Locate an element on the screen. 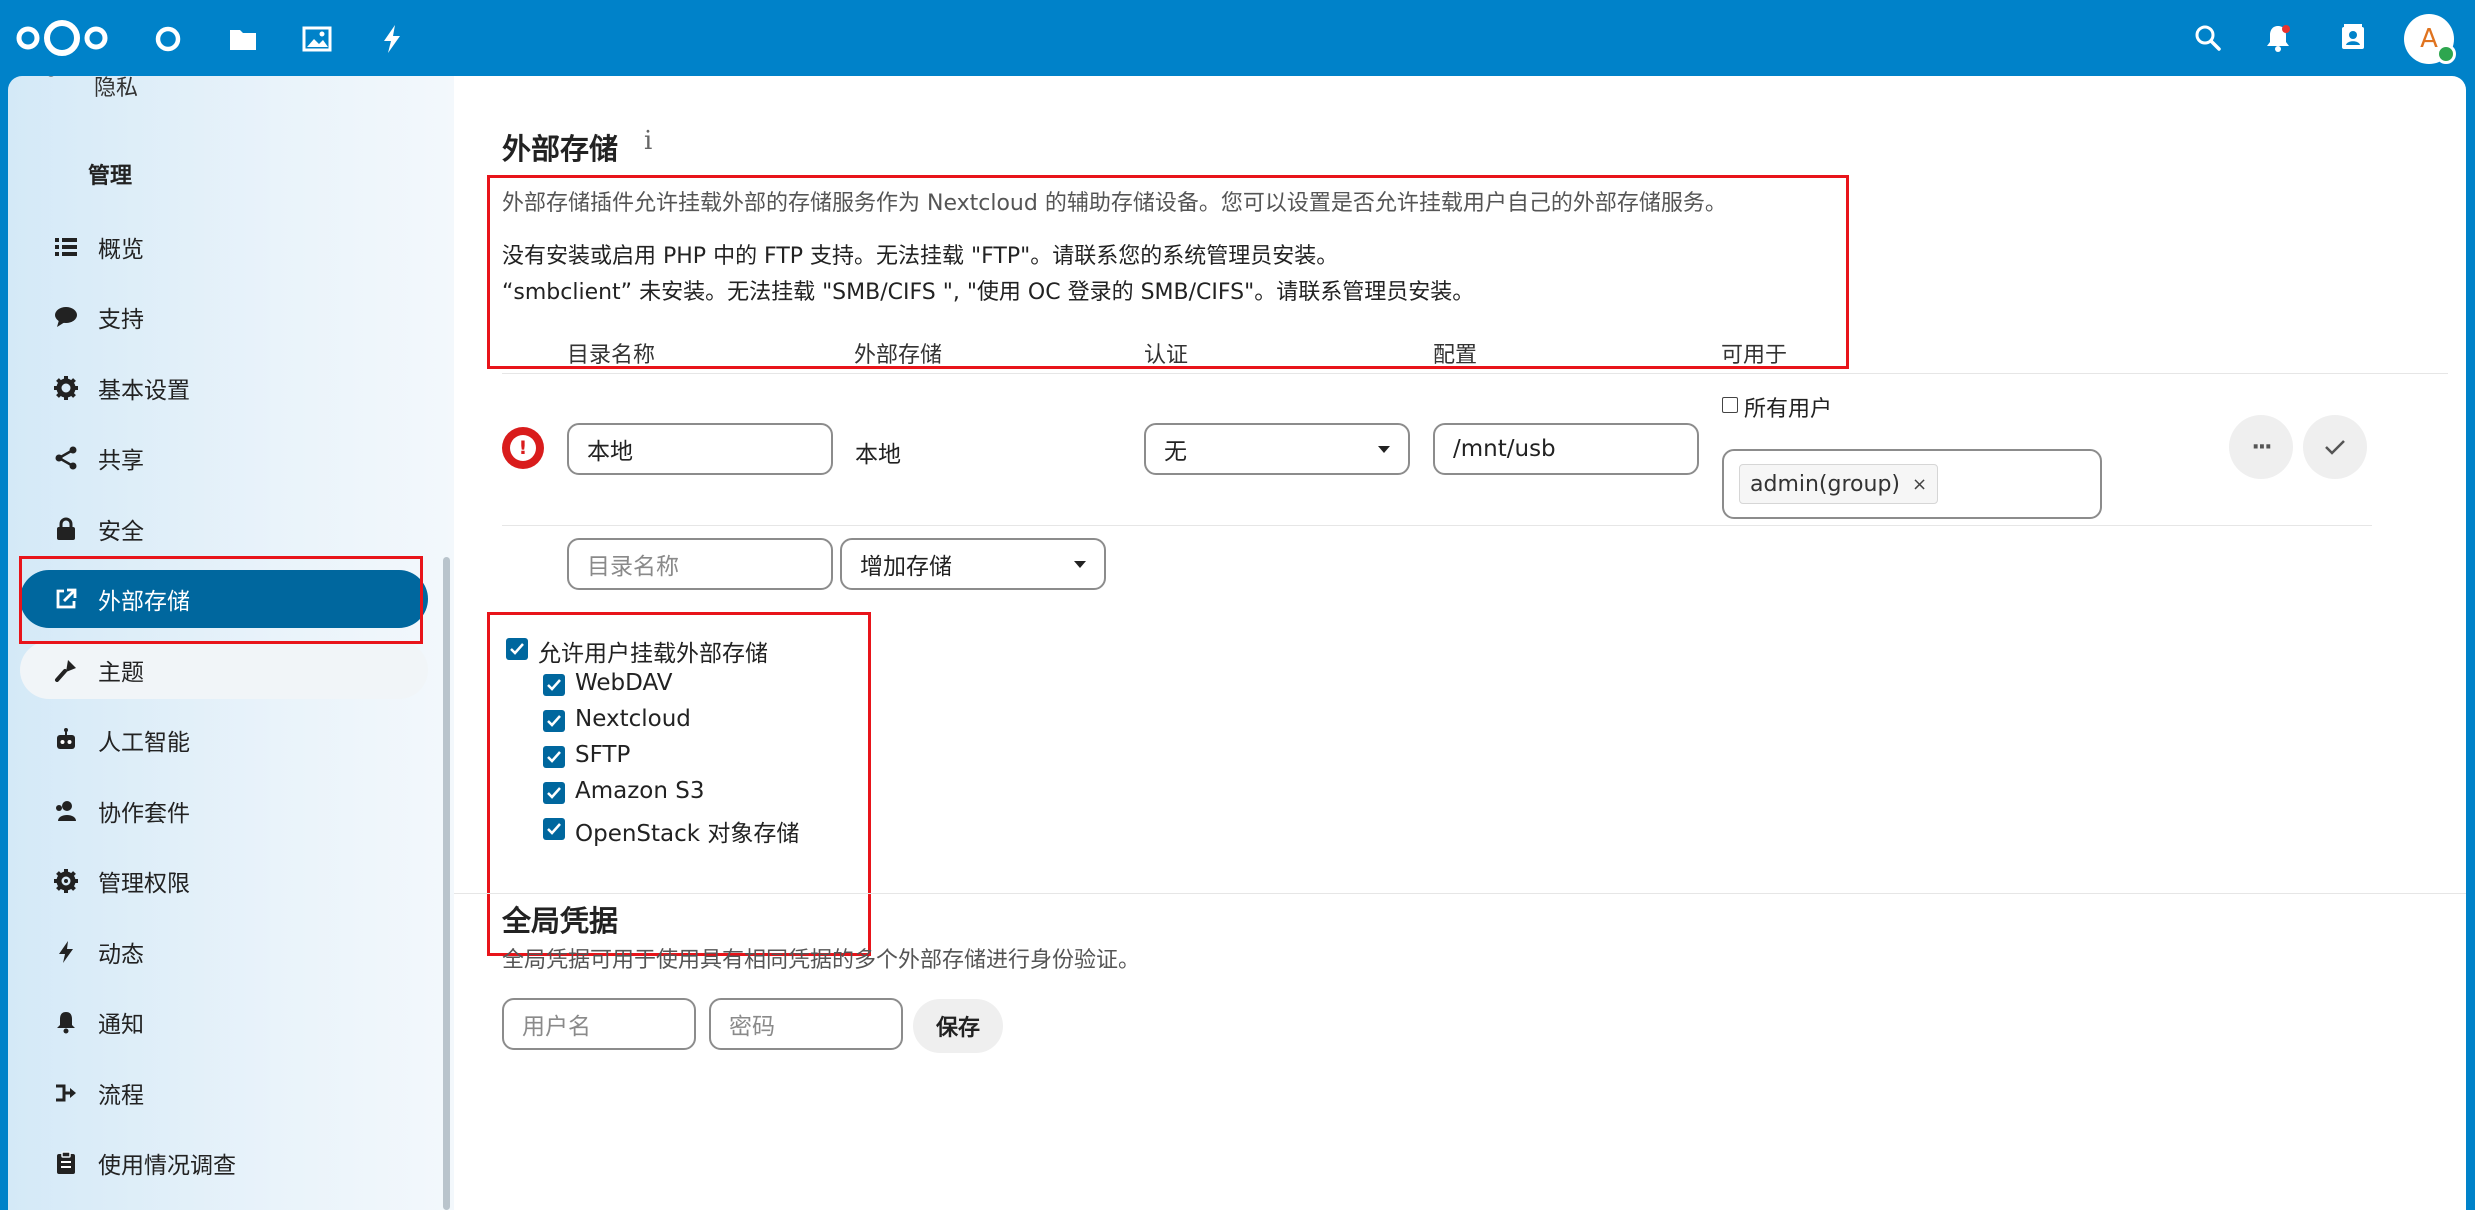  avatar-letter: A is located at coordinates (2429, 39).